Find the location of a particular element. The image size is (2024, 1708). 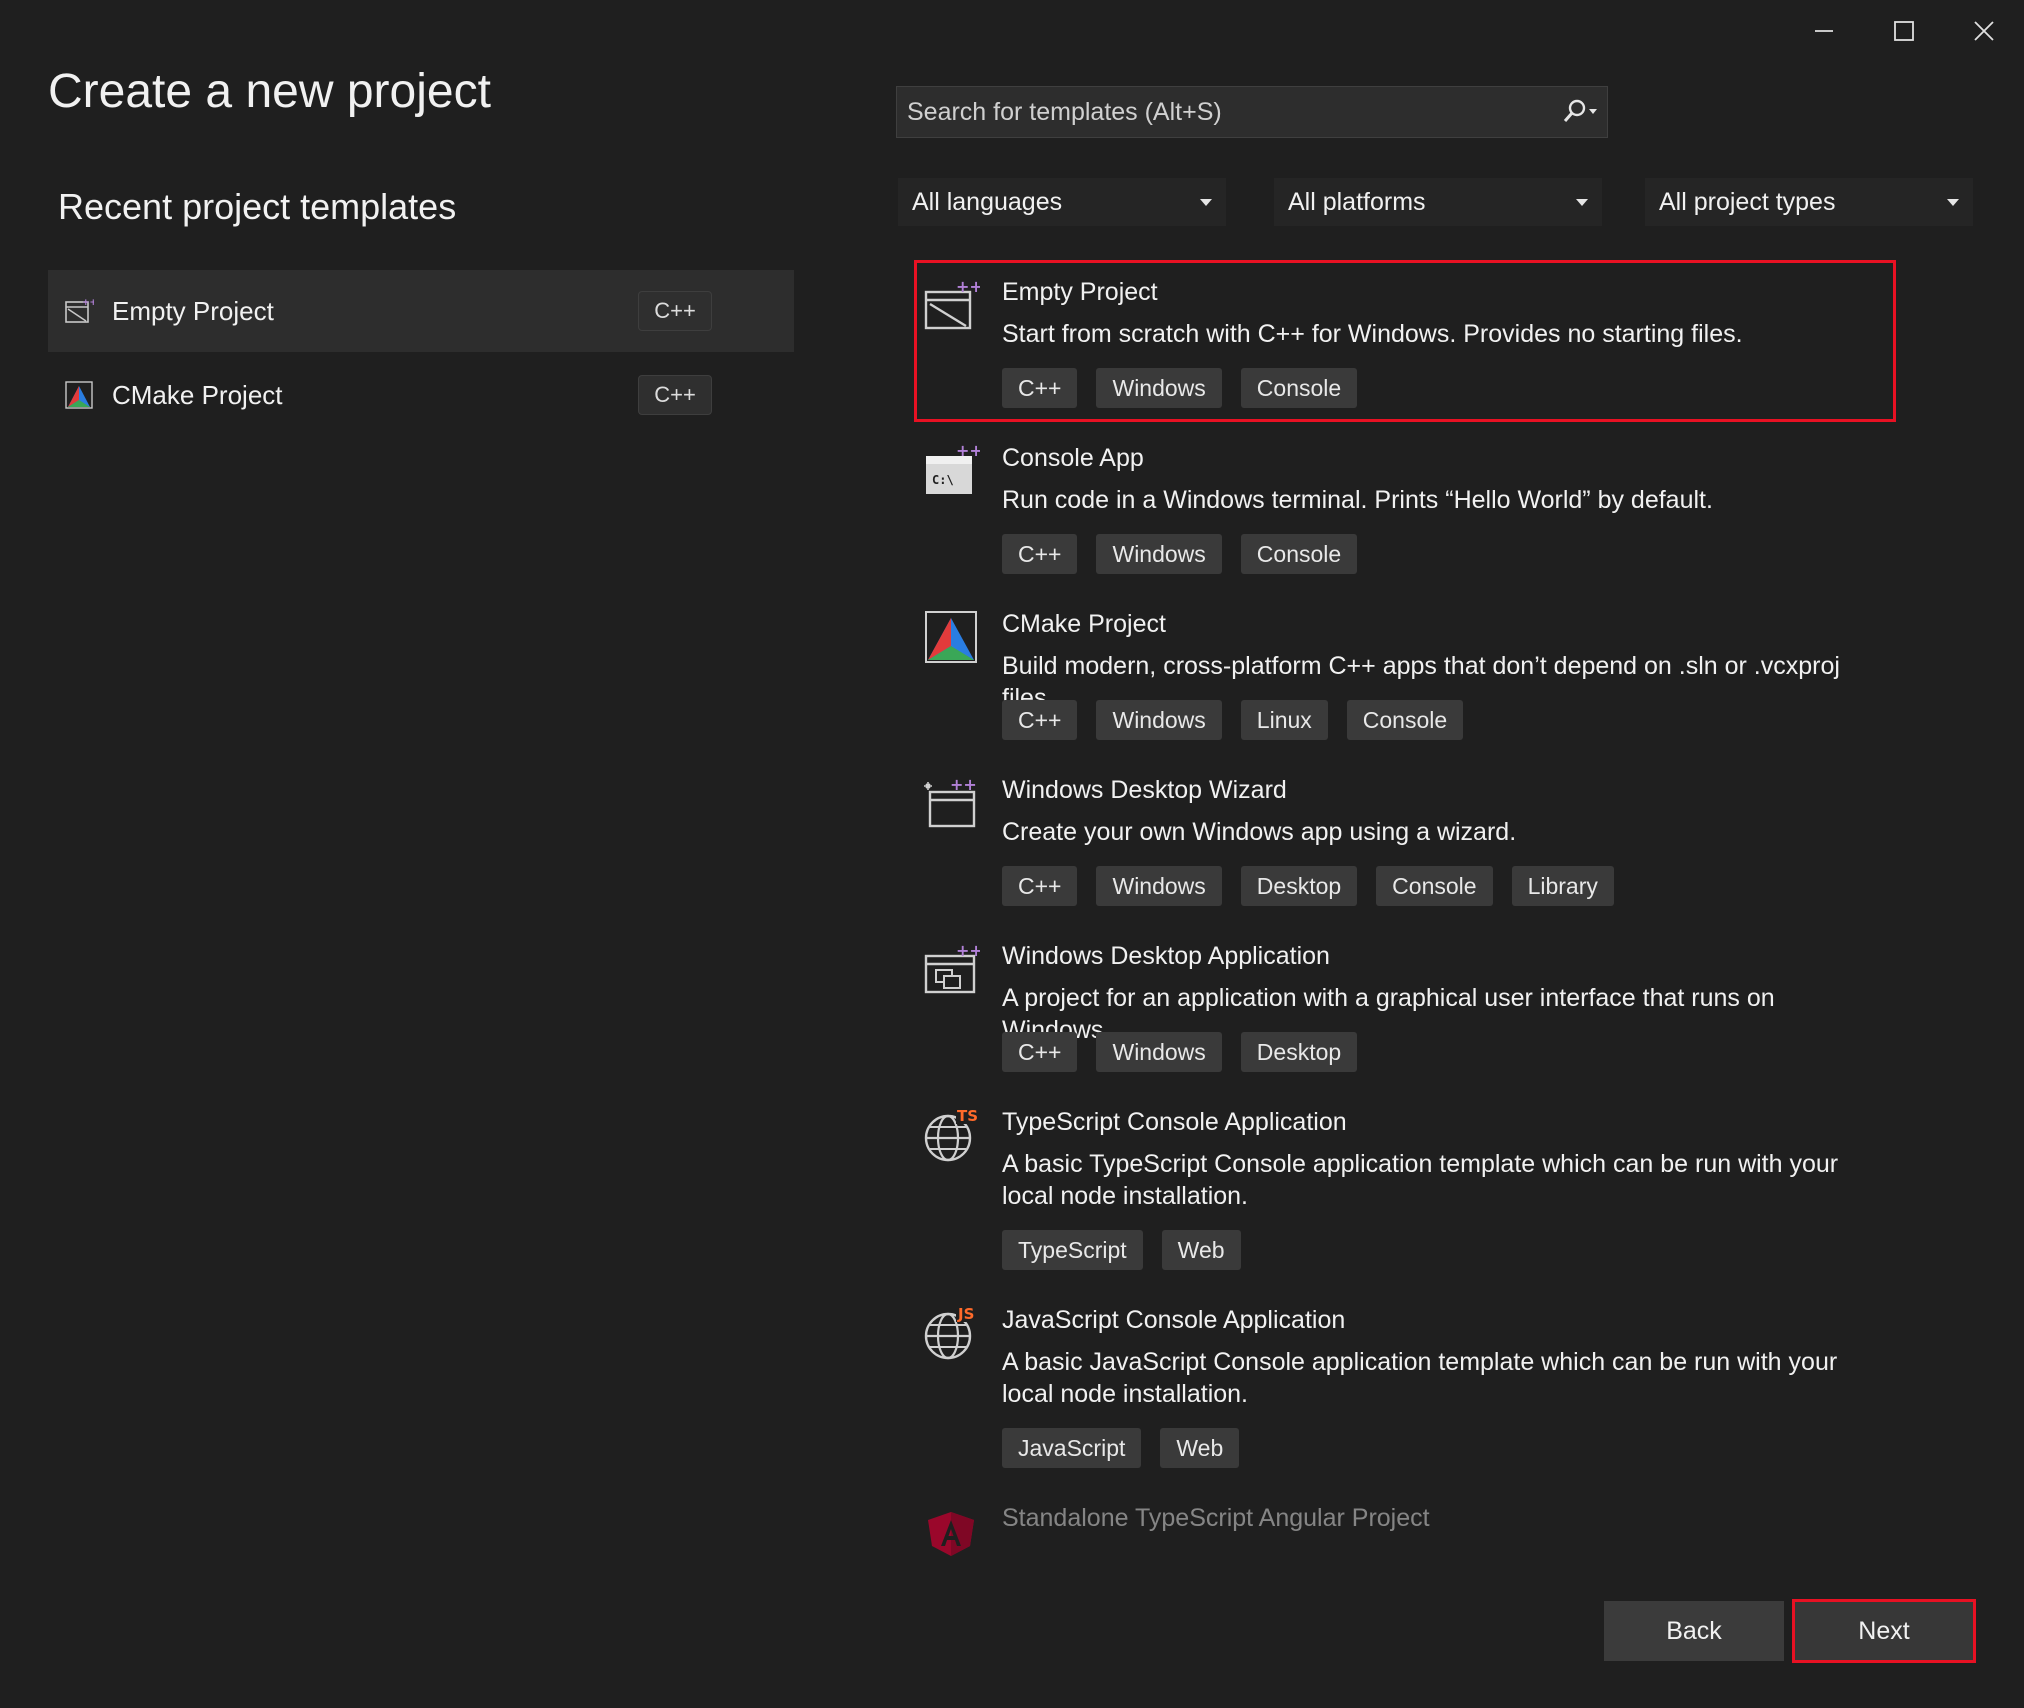

search-icon is located at coordinates (1580, 110).